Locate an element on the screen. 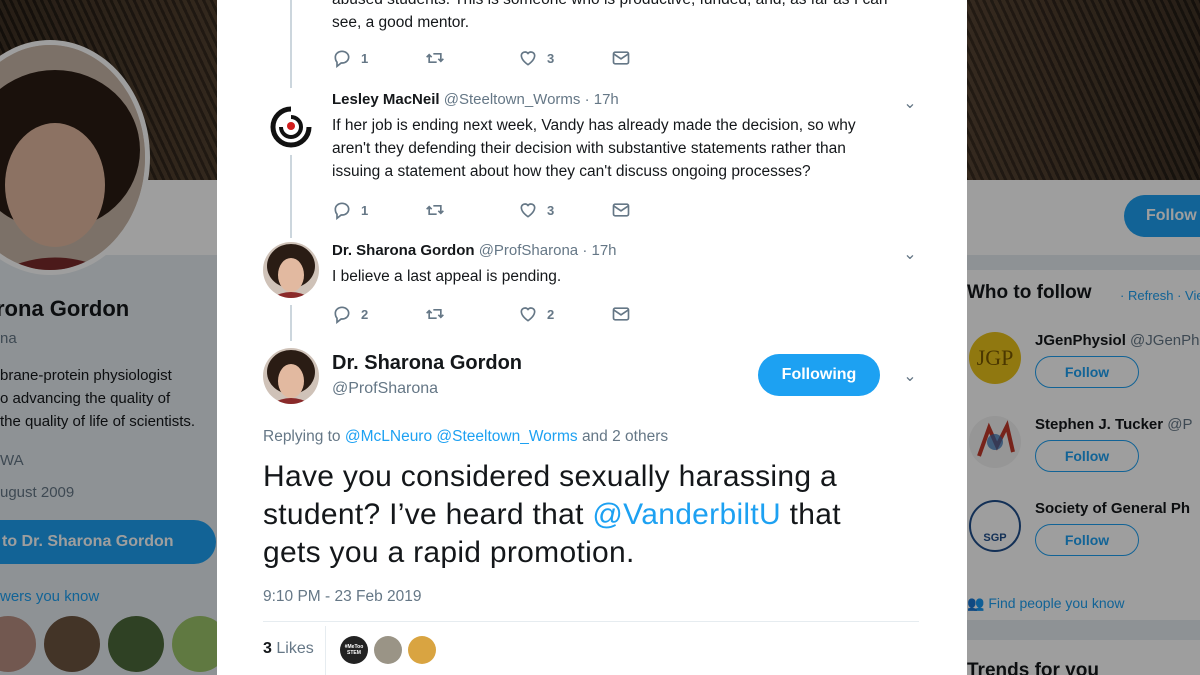  tweet-timestamp: 9:10 PM - 23 Feb 2019 is located at coordinates (342, 597).